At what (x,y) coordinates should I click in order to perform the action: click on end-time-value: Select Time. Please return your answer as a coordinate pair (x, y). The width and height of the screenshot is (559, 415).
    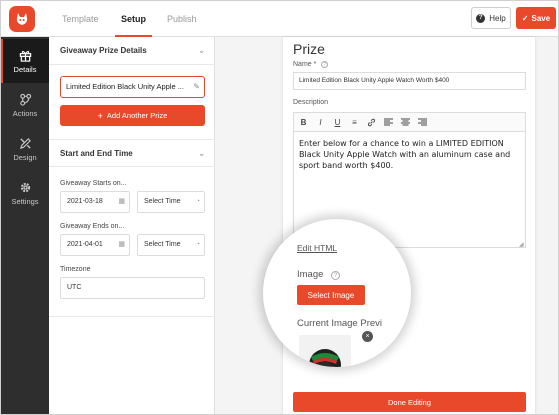
    Looking at the image, I should click on (162, 244).